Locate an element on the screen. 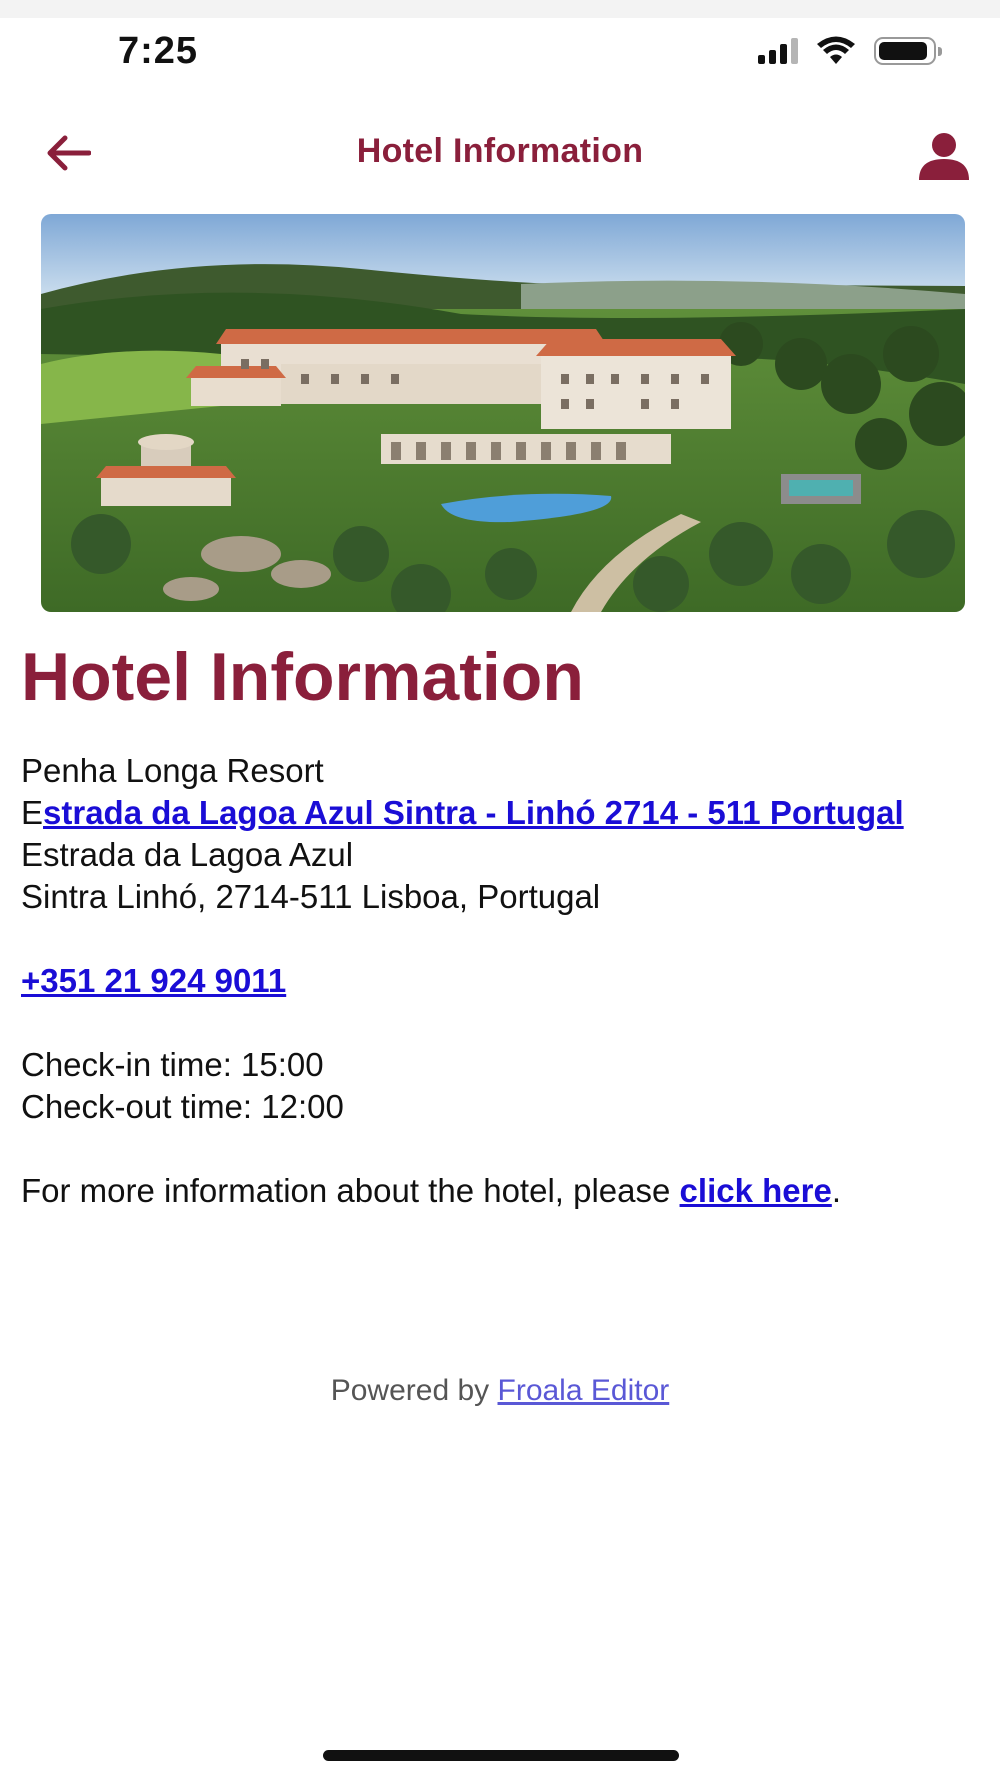 This screenshot has width=1000, height=1778. status-icons is located at coordinates (850, 51).